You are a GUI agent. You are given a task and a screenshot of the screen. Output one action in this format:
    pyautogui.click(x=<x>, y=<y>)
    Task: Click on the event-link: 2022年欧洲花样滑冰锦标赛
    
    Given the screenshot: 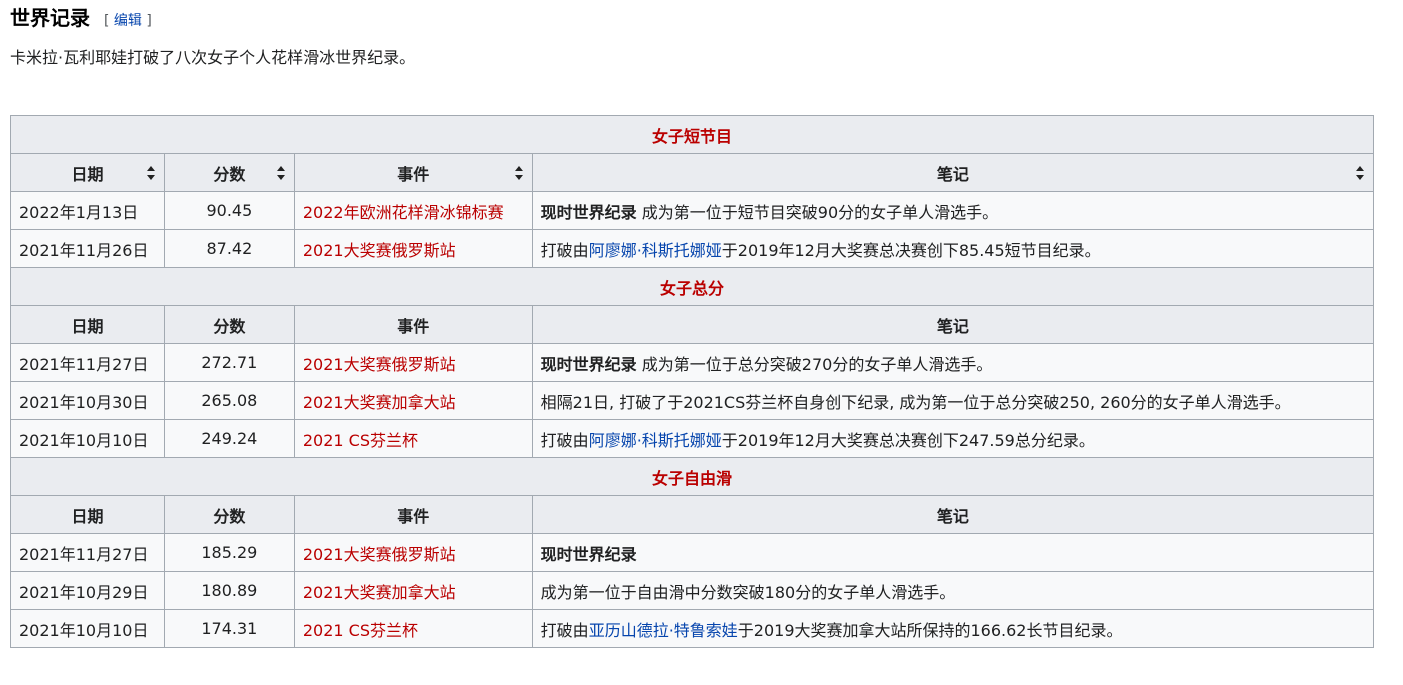 What is the action you would take?
    pyautogui.click(x=403, y=212)
    